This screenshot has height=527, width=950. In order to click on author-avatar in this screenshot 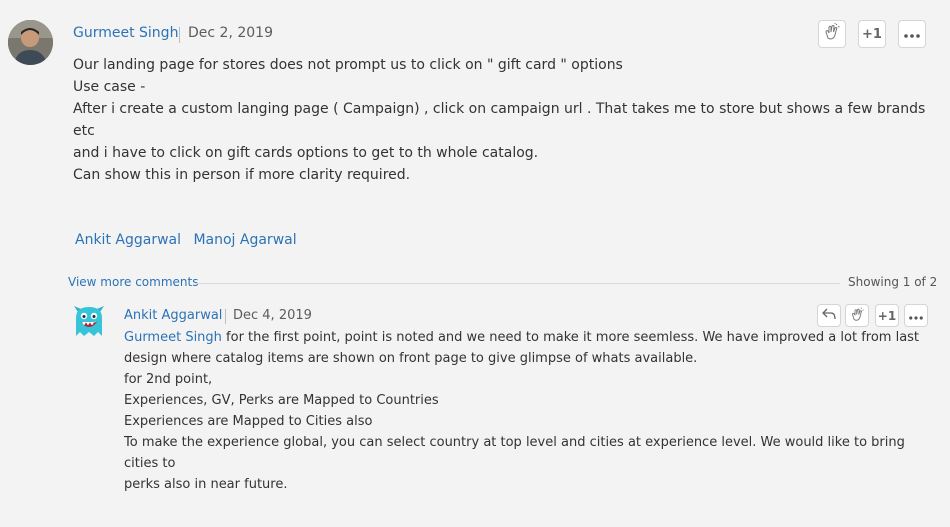, I will do `click(30, 42)`.